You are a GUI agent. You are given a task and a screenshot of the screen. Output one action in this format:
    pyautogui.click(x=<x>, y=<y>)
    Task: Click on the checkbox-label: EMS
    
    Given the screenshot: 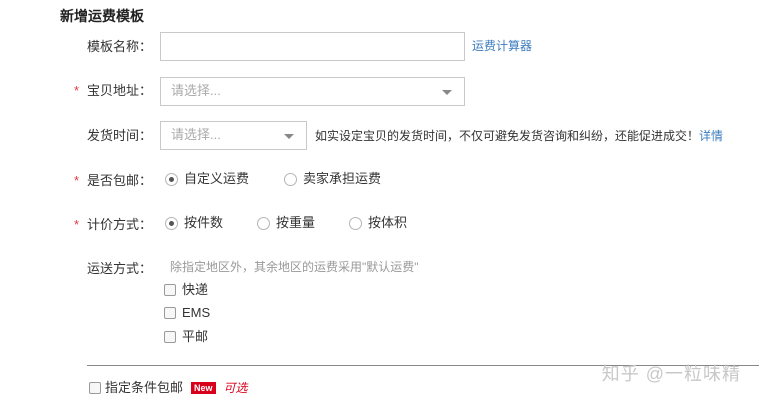 What is the action you would take?
    pyautogui.click(x=196, y=312)
    